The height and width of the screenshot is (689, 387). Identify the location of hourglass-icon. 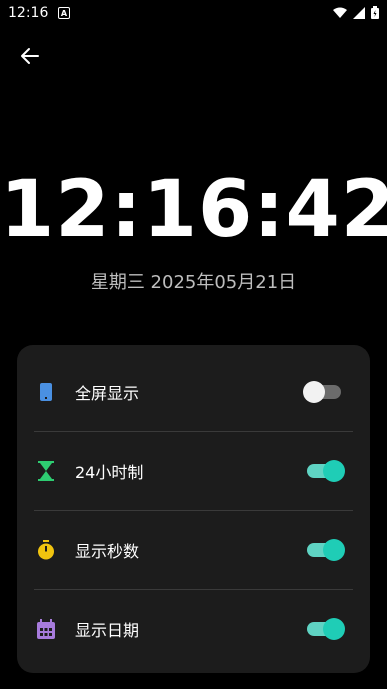
(46, 471).